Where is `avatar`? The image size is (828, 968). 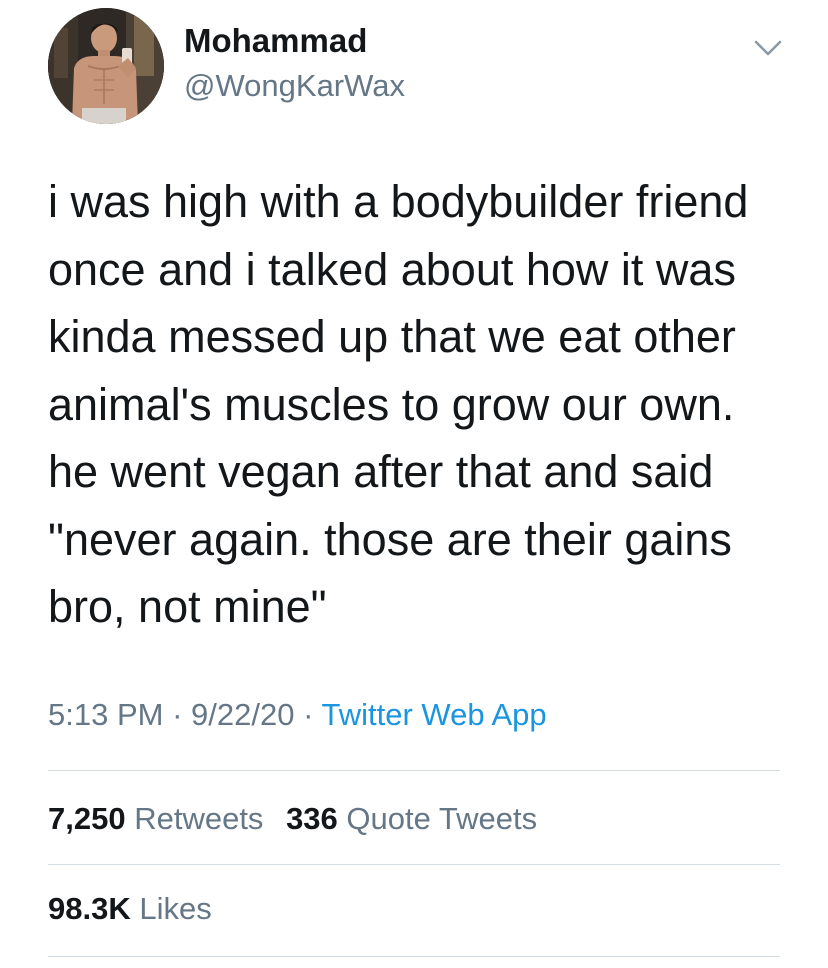
avatar is located at coordinates (106, 66).